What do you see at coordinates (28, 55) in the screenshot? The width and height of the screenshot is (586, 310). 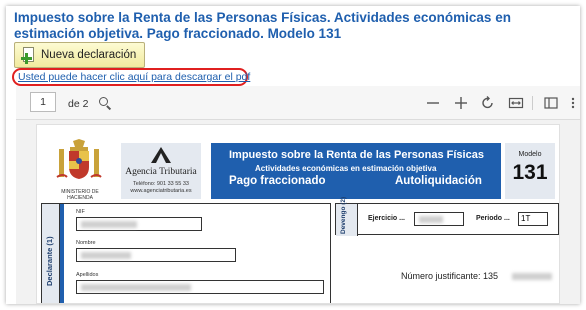 I see `new-document-icon` at bounding box center [28, 55].